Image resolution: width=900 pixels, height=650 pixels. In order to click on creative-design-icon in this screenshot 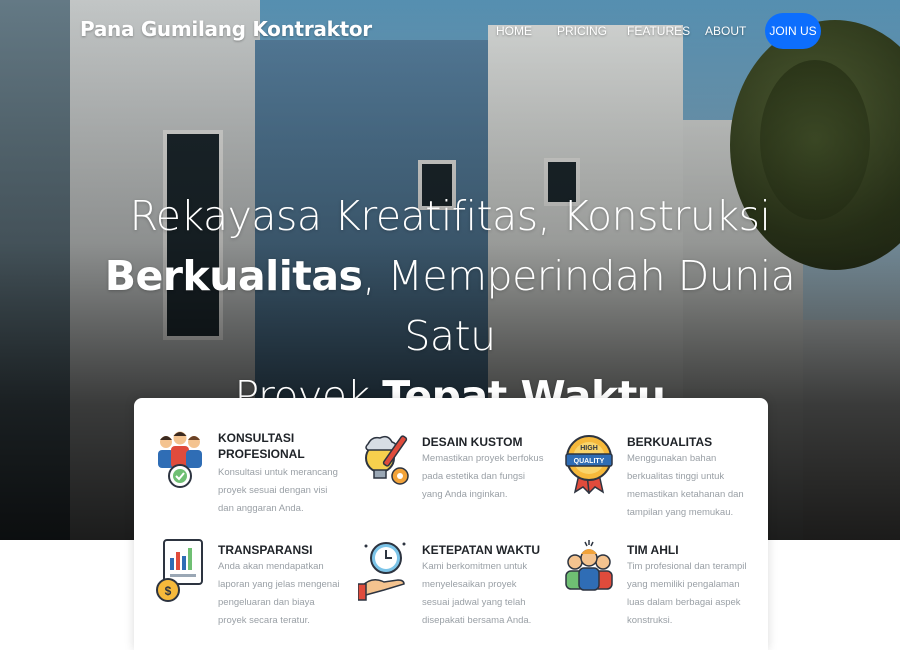, I will do `click(387, 460)`.